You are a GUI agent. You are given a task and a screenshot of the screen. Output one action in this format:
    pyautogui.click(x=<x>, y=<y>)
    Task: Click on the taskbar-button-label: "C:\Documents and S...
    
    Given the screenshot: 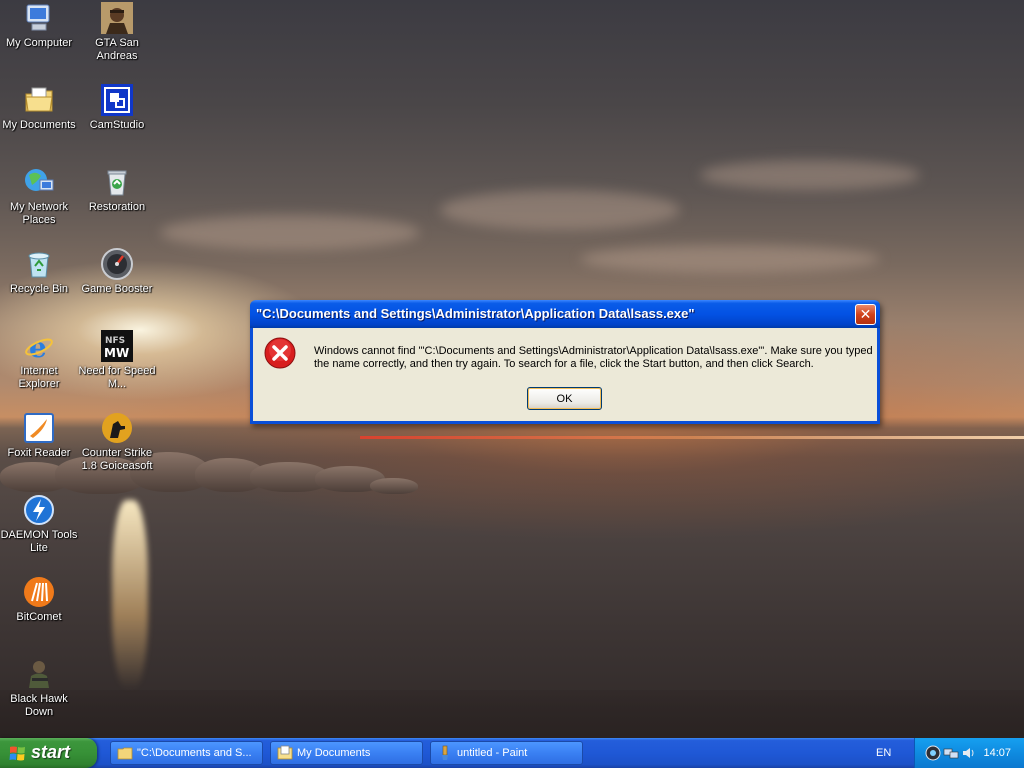 What is the action you would take?
    pyautogui.click(x=194, y=753)
    